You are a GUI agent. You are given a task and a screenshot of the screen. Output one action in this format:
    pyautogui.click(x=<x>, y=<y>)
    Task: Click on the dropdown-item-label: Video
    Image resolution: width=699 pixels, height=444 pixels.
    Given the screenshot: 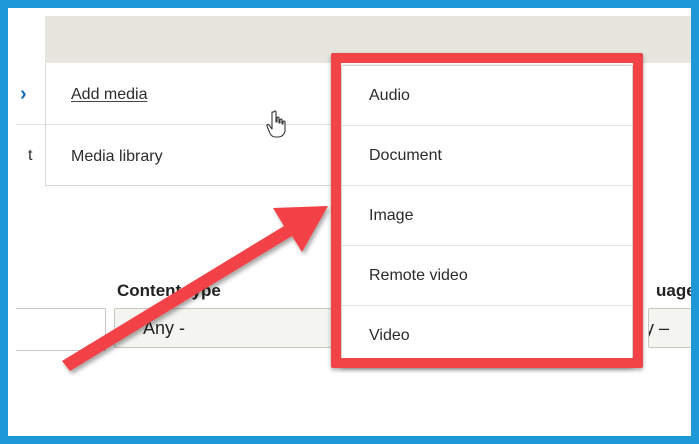 What is the action you would take?
    pyautogui.click(x=389, y=335)
    